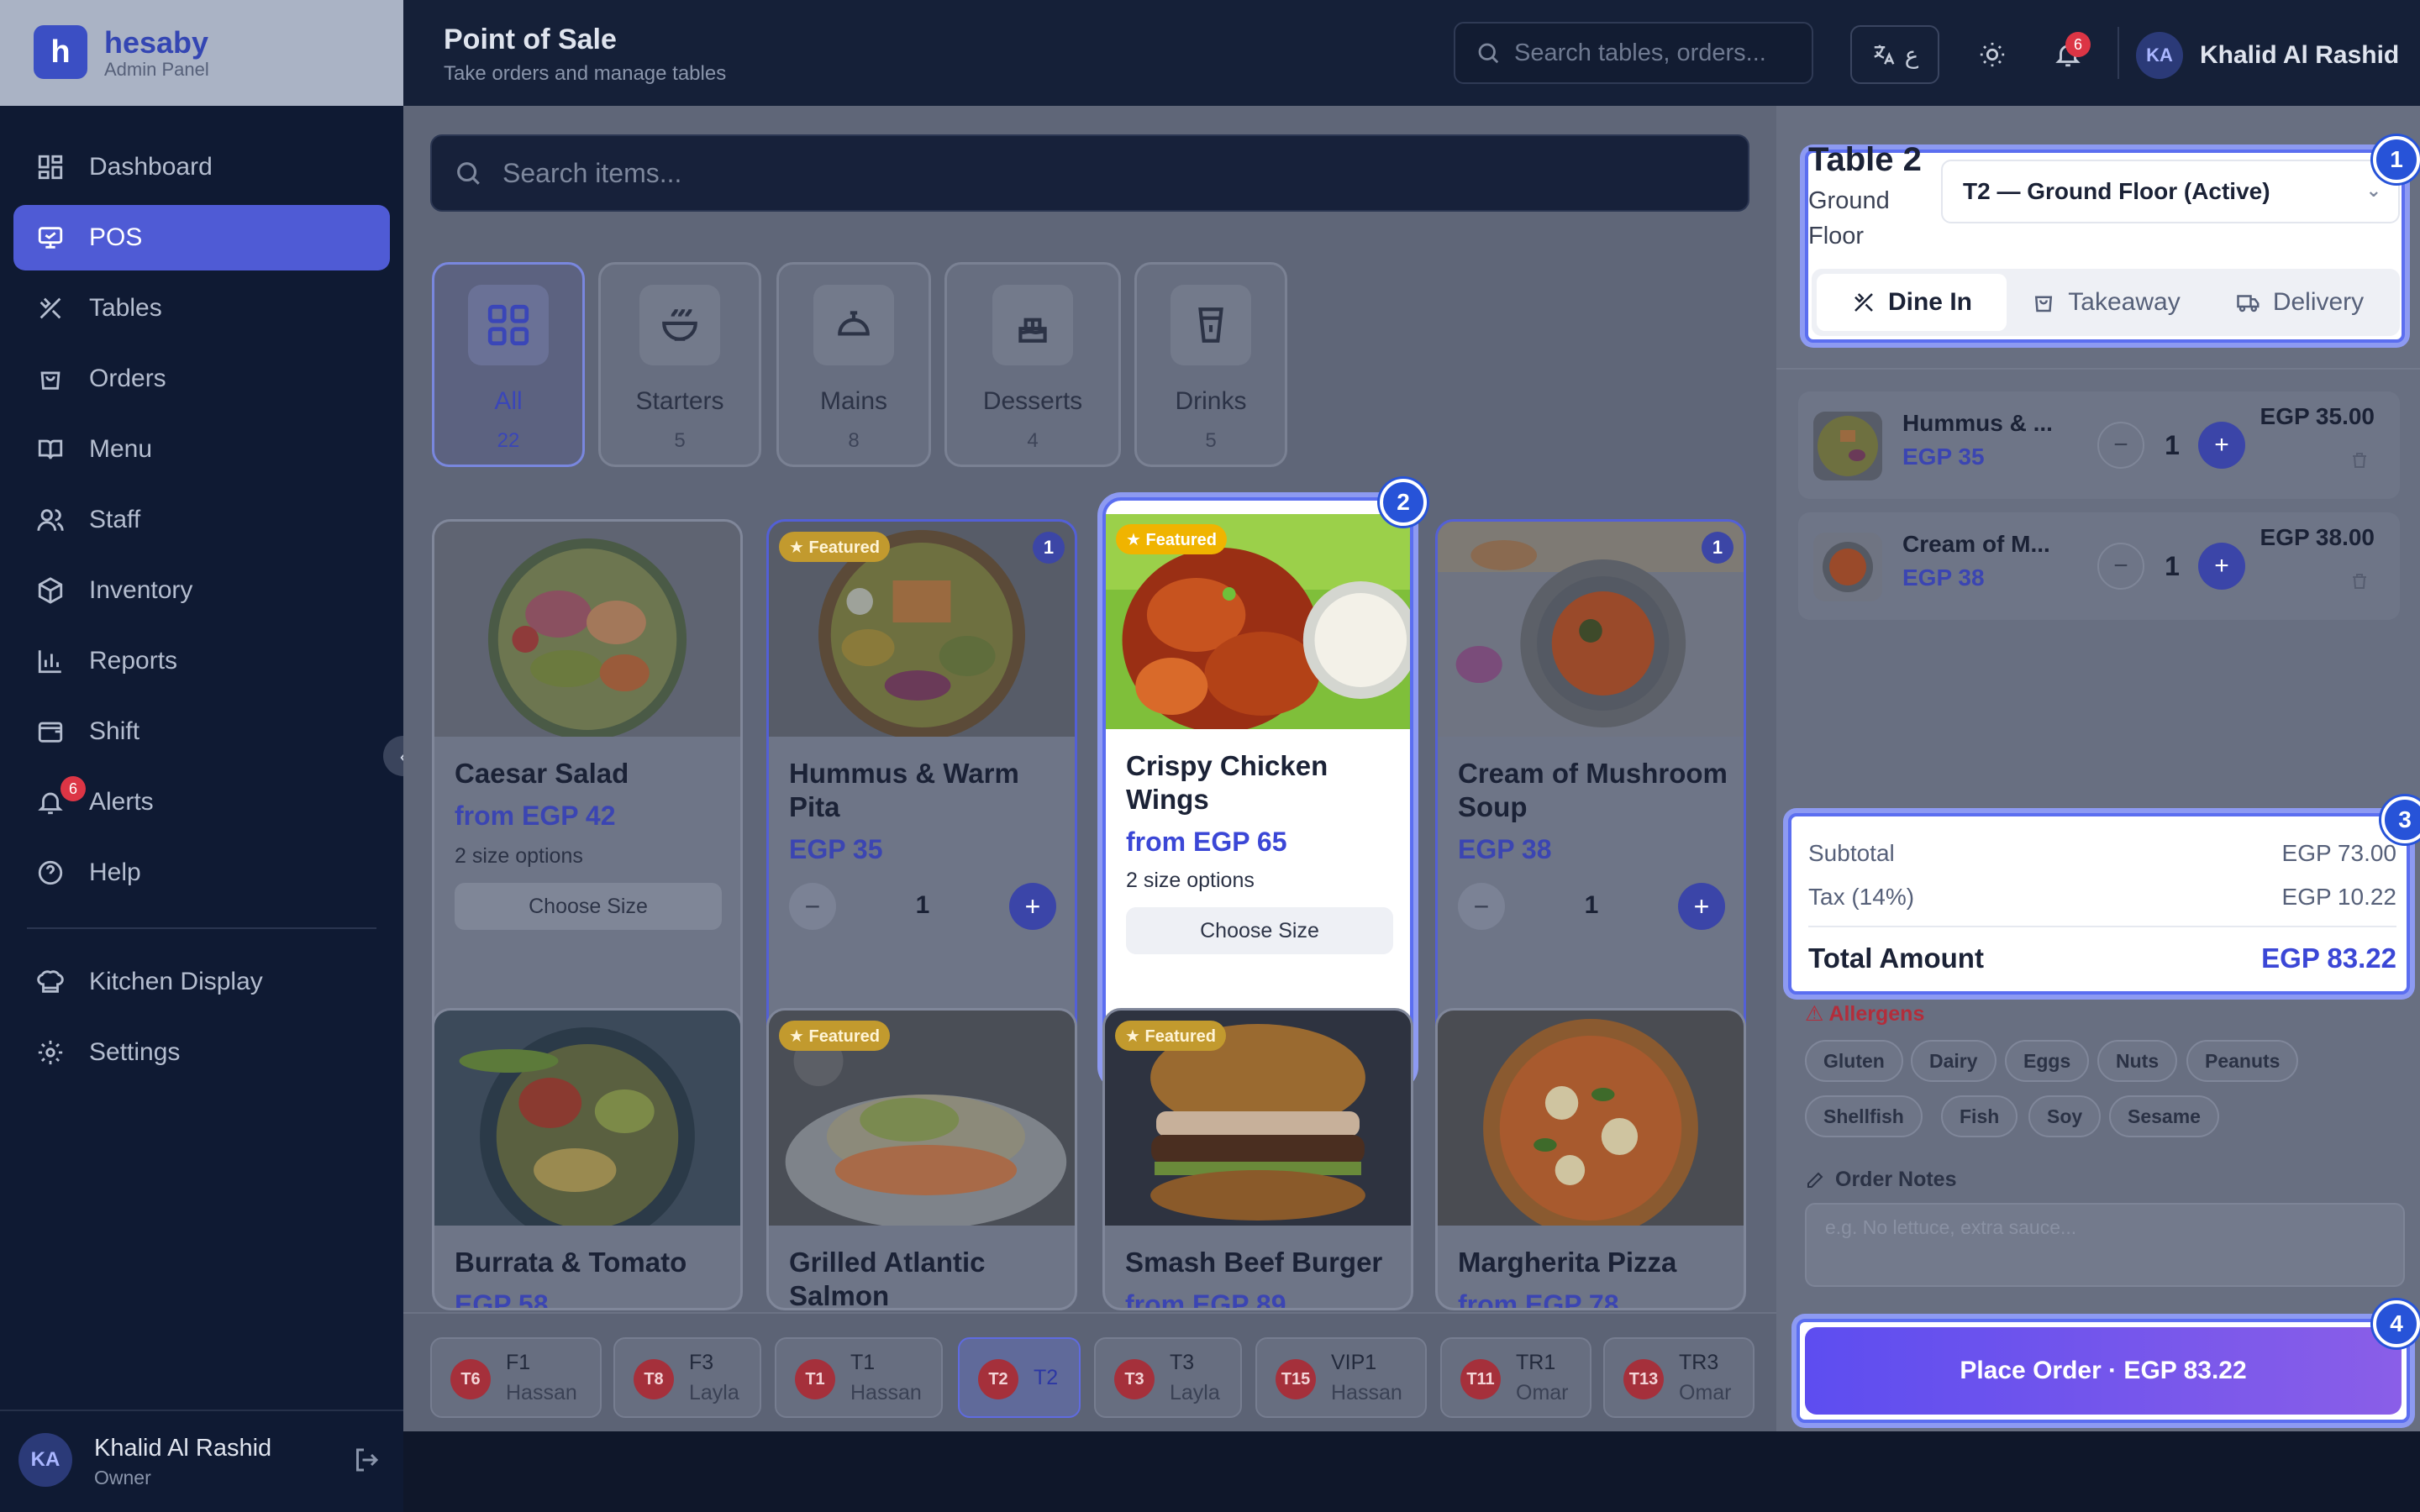  What do you see at coordinates (2338, 853) in the screenshot?
I see `subtotal-value: EGP 73.00` at bounding box center [2338, 853].